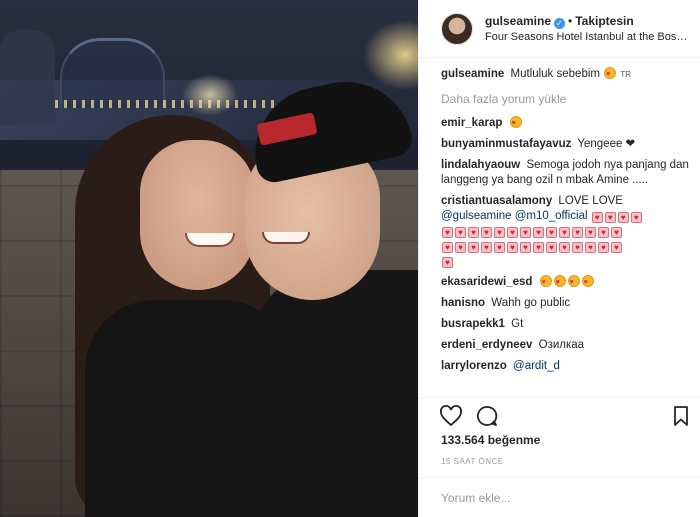 The image size is (700, 517). What do you see at coordinates (210, 240) in the screenshot?
I see `woman-smile` at bounding box center [210, 240].